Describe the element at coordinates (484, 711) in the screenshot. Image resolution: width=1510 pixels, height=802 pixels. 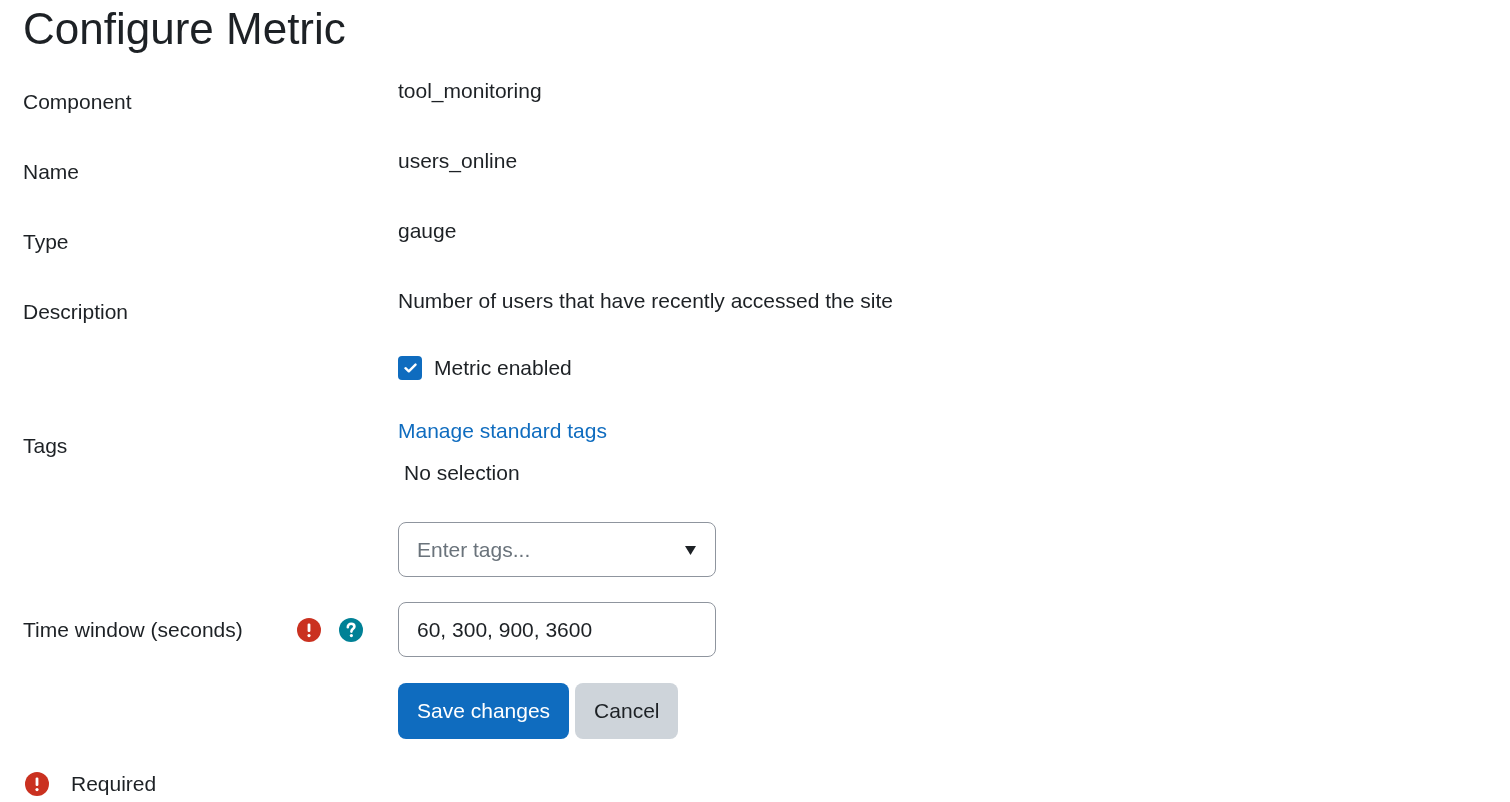
I see `save-button: Save changes` at that location.